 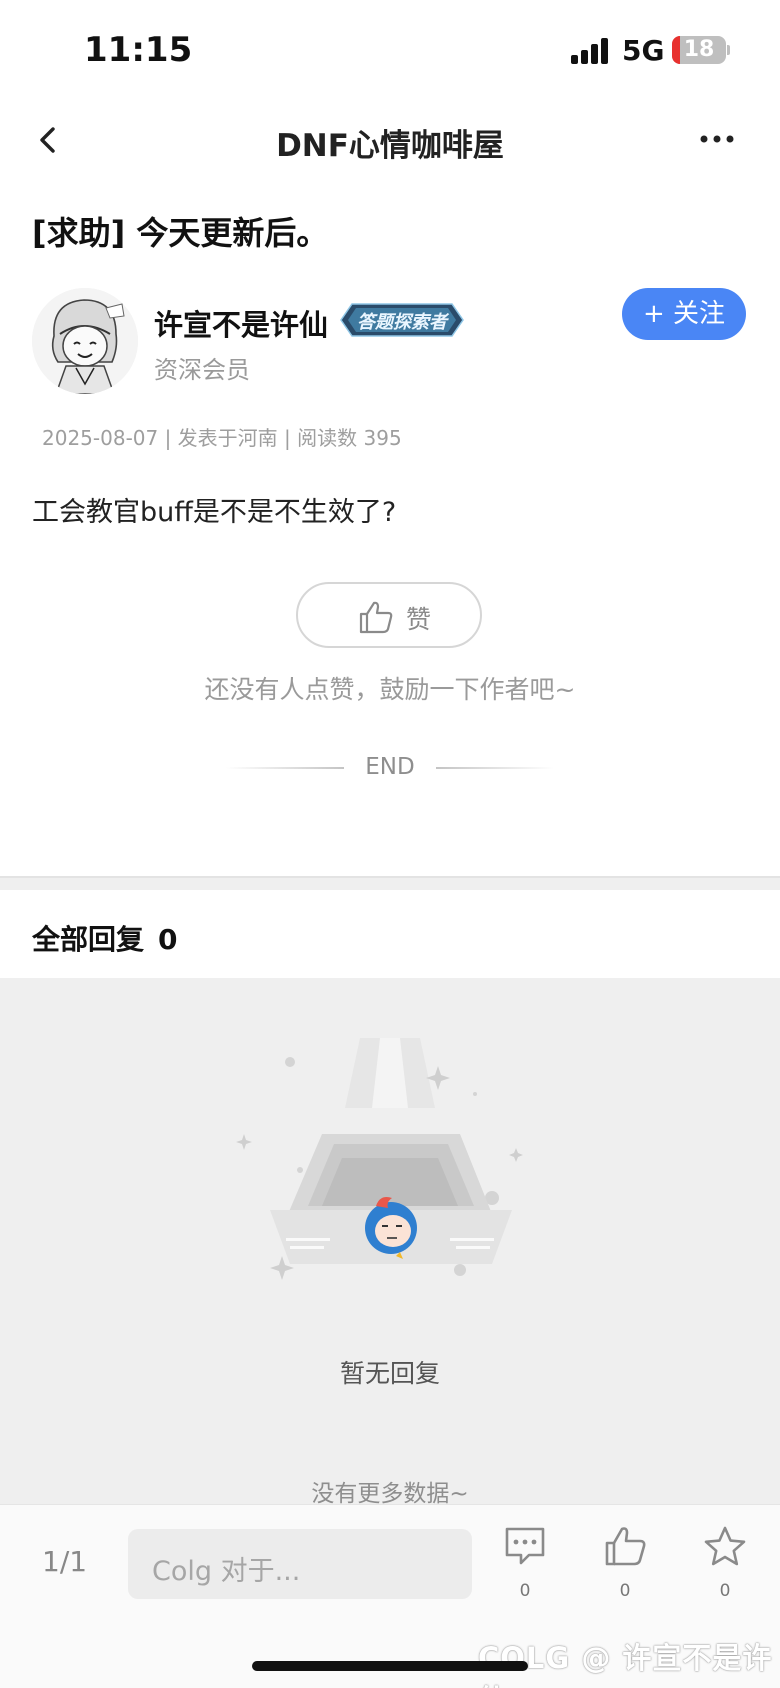 I want to click on status-bar: 11:15 5G 18, so click(x=390, y=50).